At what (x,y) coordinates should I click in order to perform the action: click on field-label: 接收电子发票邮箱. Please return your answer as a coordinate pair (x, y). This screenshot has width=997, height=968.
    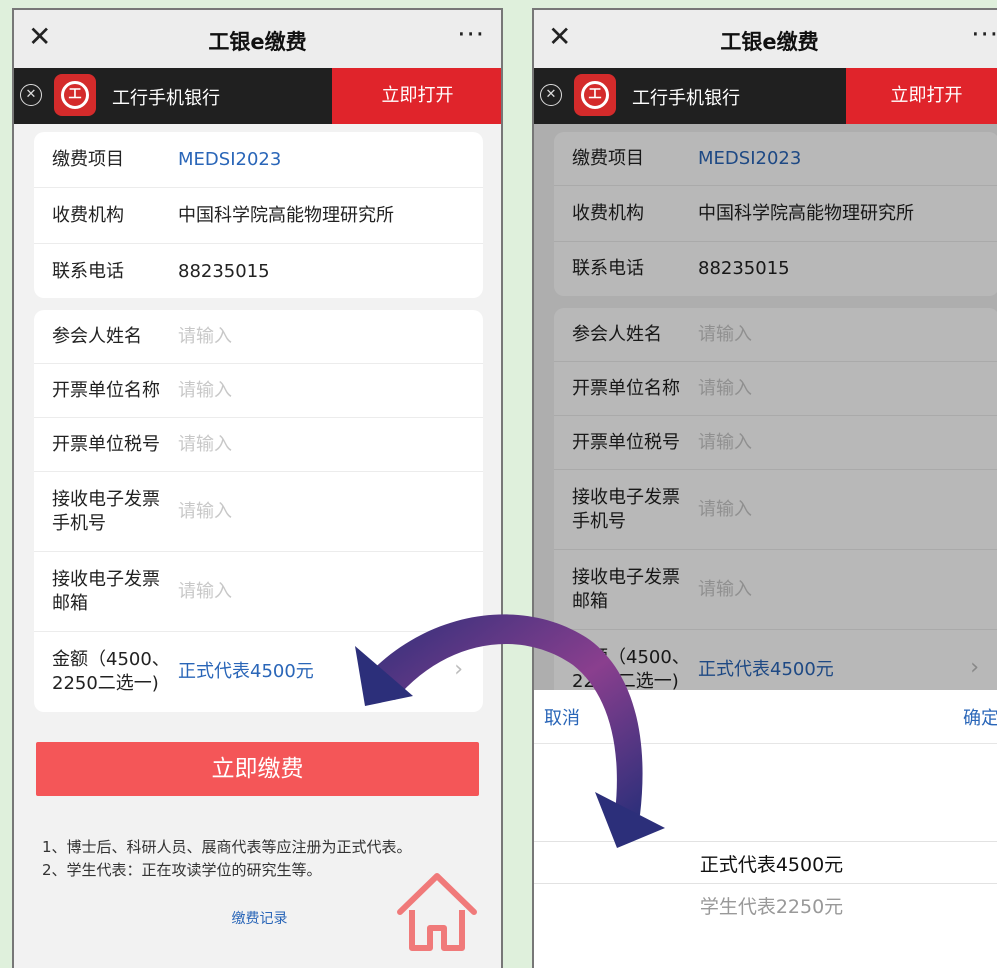
    Looking at the image, I should click on (106, 591).